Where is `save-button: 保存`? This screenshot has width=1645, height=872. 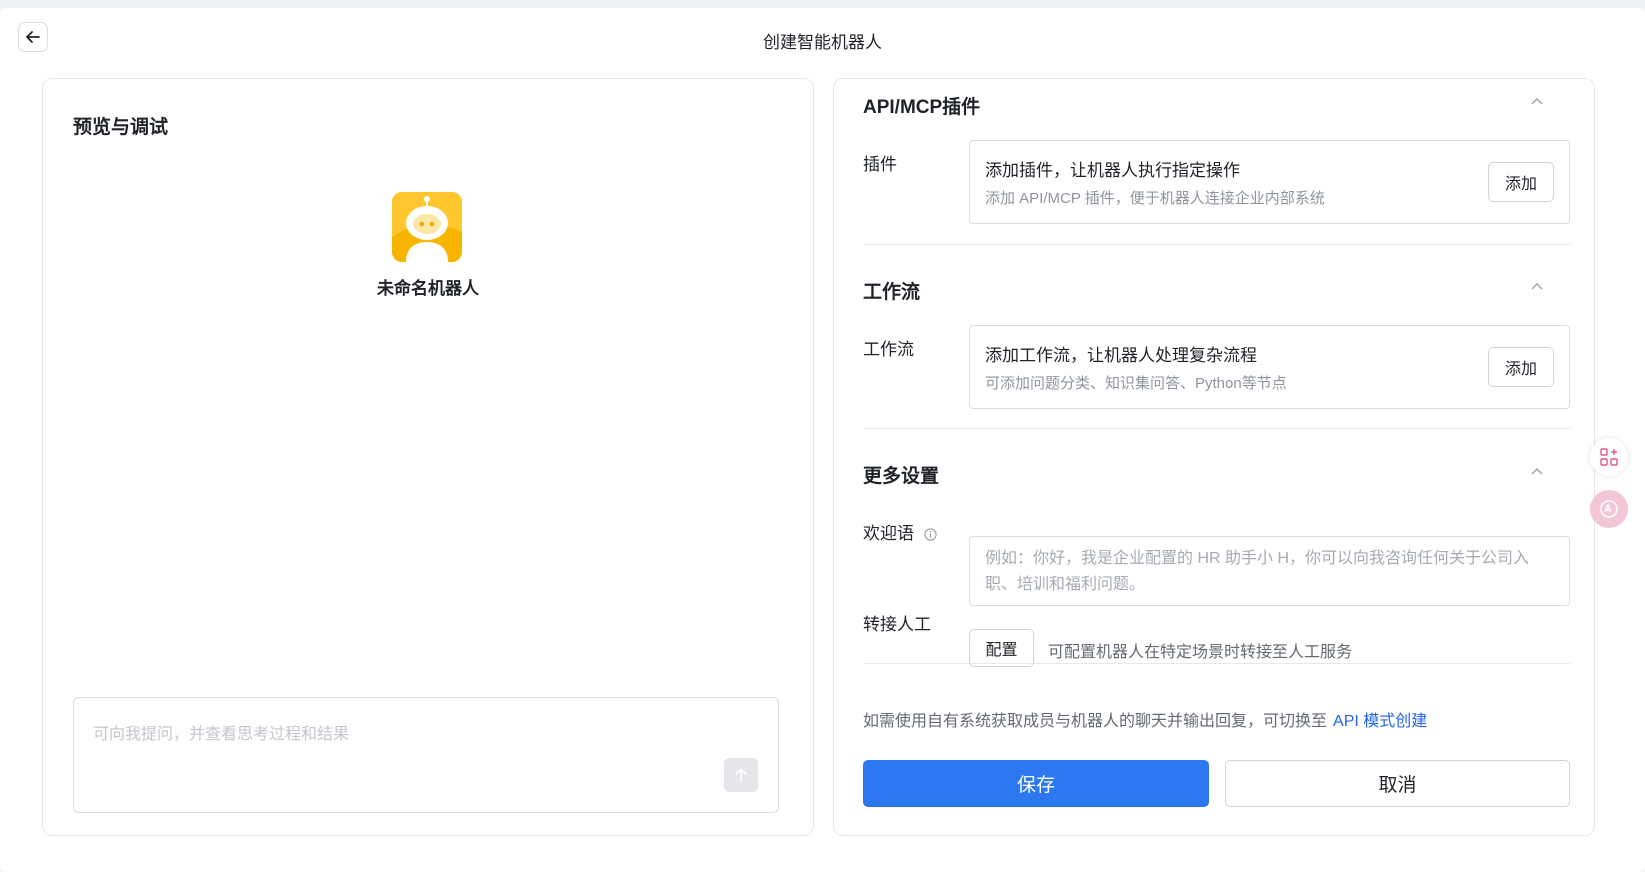 save-button: 保存 is located at coordinates (1036, 783).